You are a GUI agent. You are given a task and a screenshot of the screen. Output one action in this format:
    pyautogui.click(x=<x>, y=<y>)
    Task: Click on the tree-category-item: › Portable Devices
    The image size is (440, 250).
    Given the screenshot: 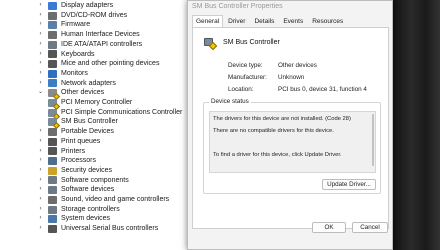 What is the action you would take?
    pyautogui.click(x=75, y=132)
    